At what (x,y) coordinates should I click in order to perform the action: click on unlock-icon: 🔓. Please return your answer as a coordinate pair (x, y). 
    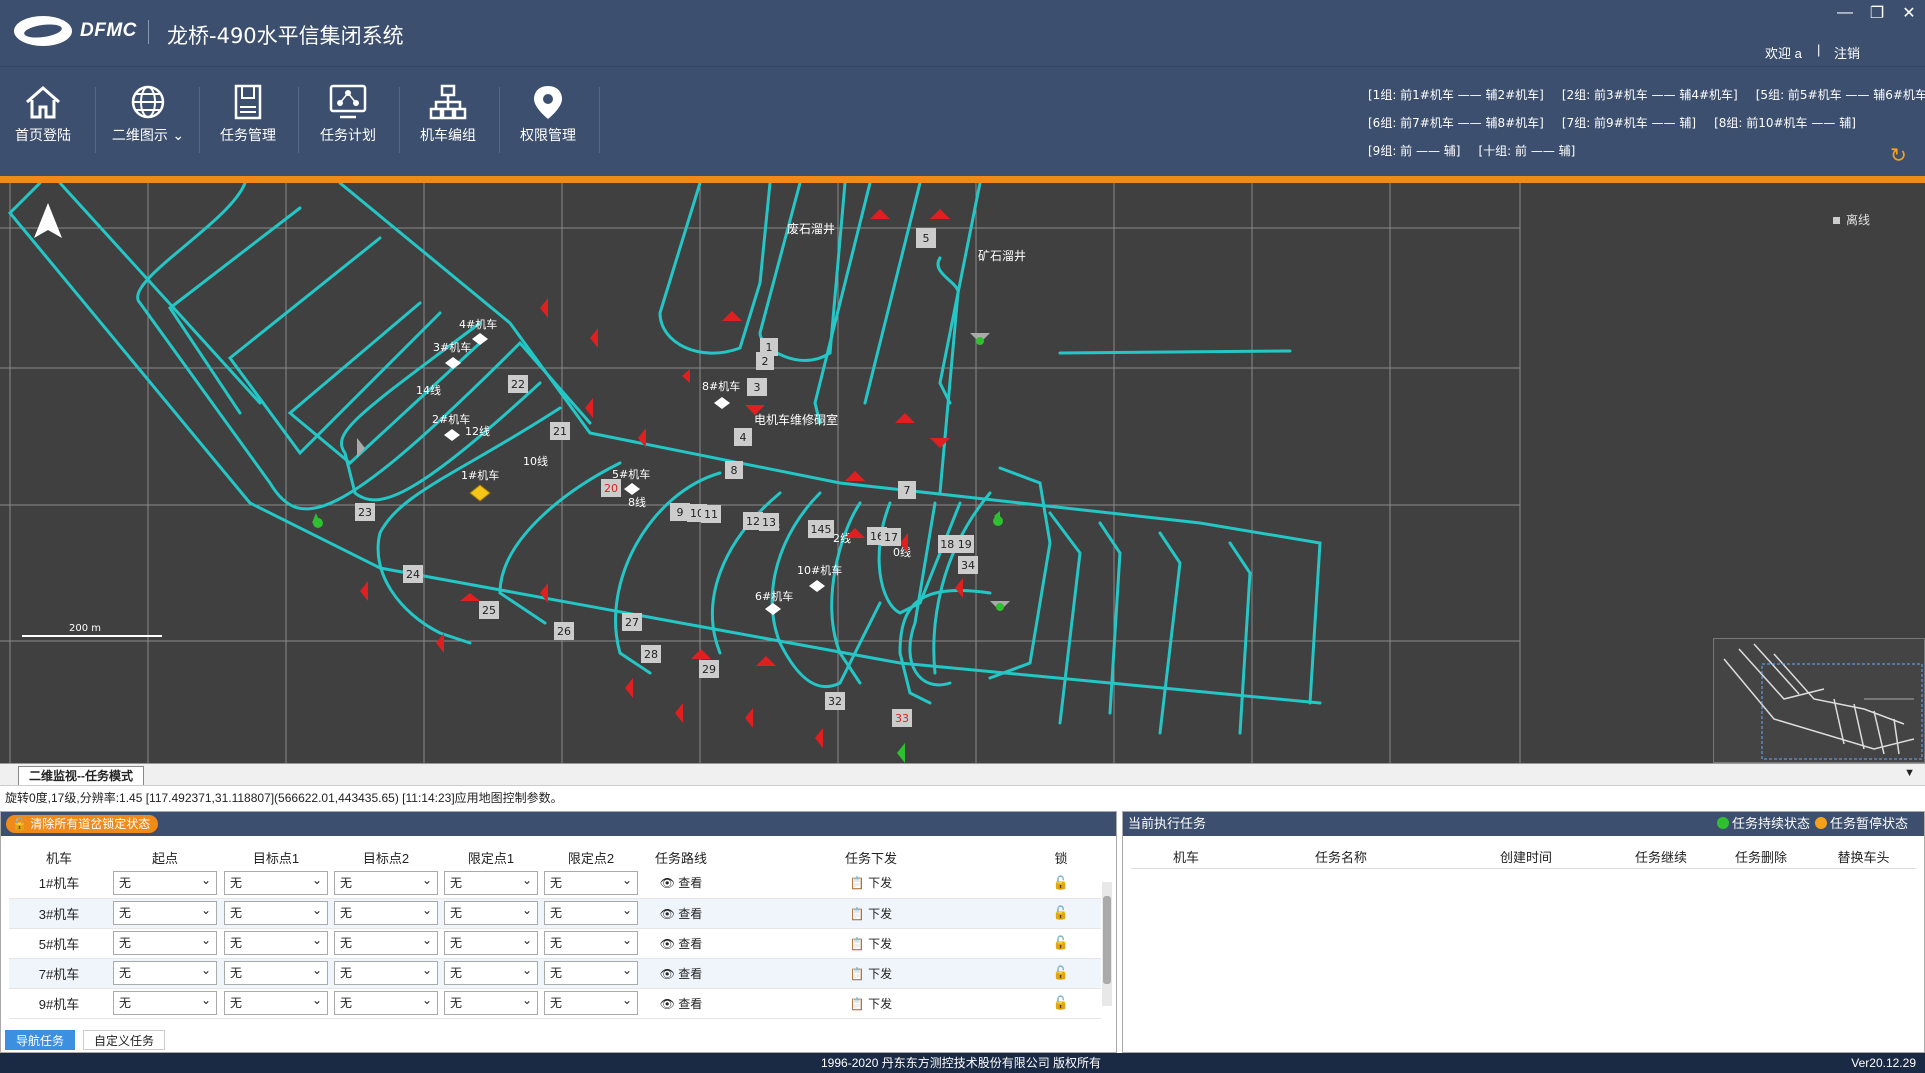
    Looking at the image, I should click on (19, 824).